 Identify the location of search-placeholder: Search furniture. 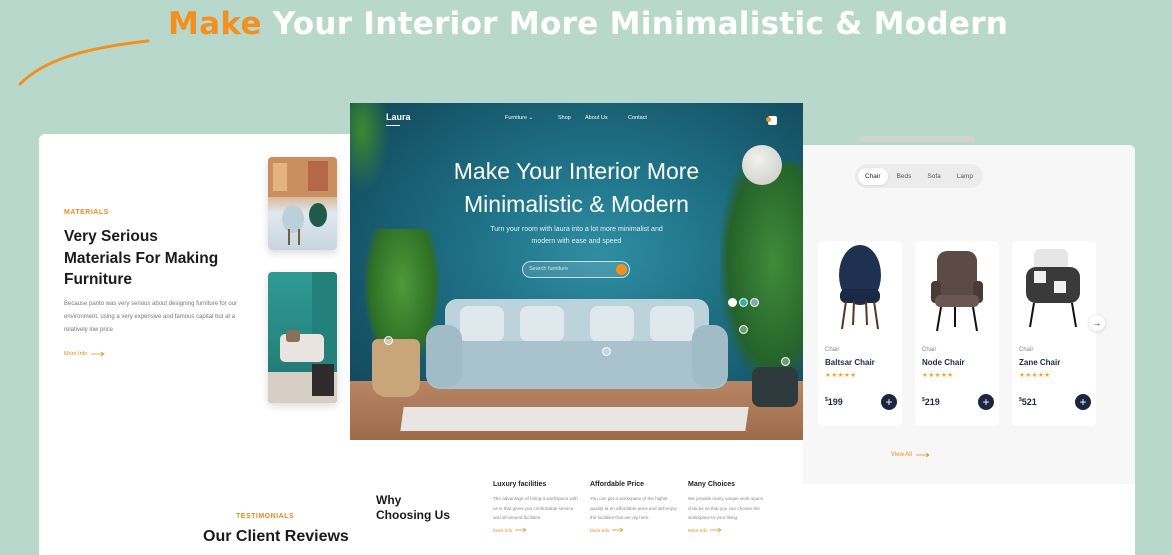
(549, 269).